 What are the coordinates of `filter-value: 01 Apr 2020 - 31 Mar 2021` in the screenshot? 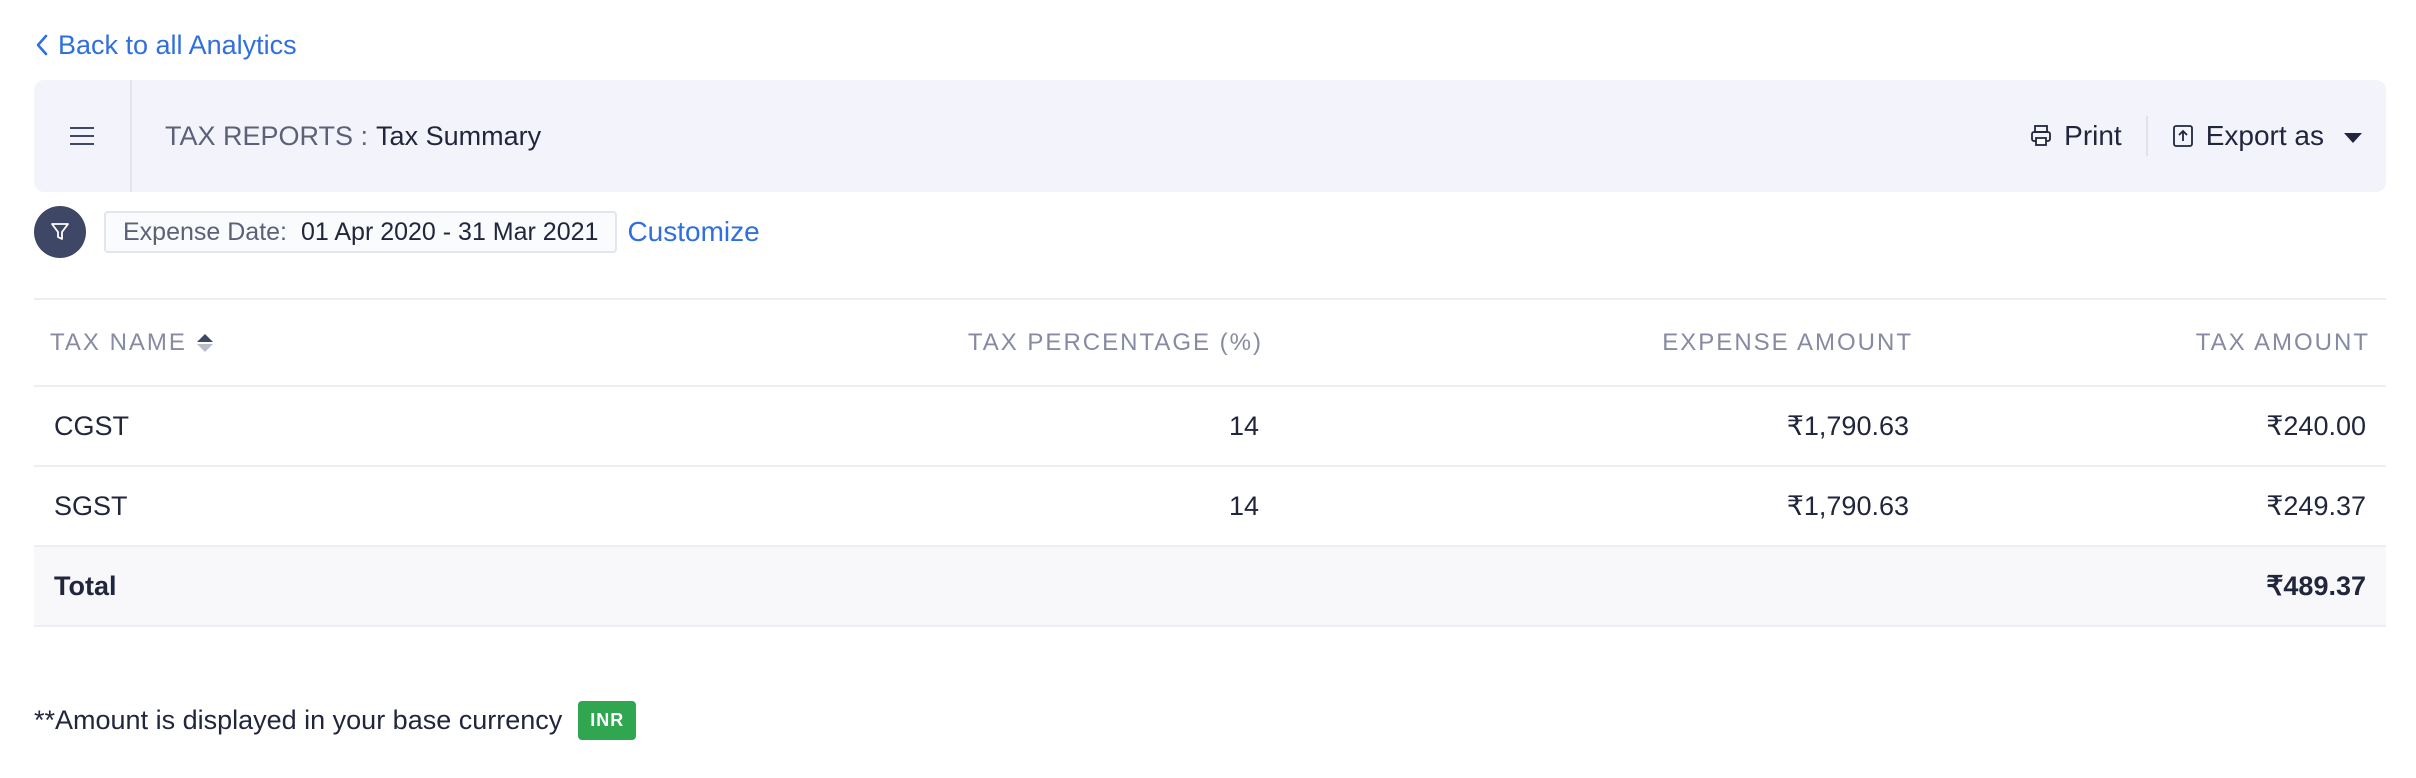 It's located at (450, 231).